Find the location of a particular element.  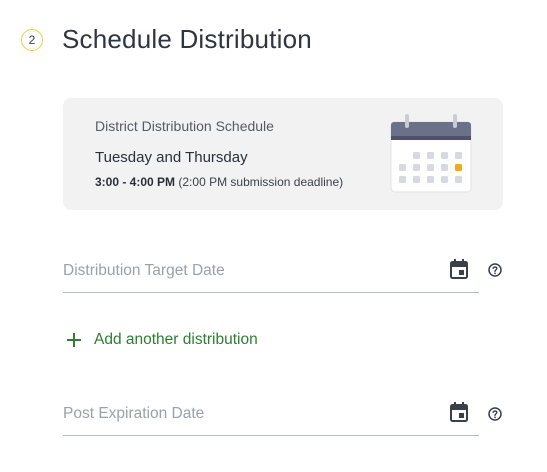

schedule-days: Tuesday and Thursday is located at coordinates (171, 157).